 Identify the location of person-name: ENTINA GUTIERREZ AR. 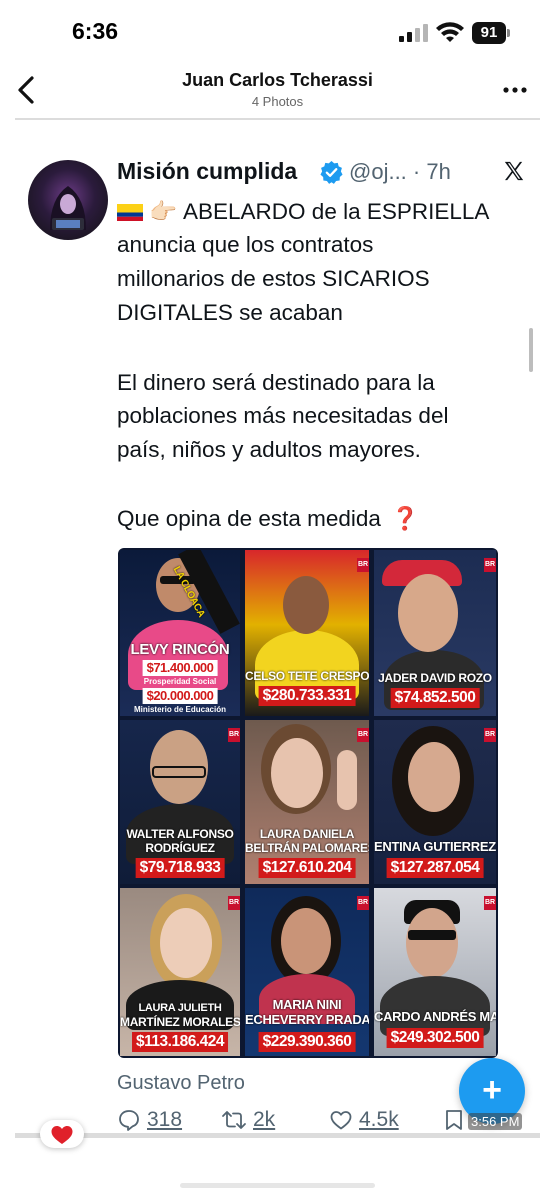
(435, 846).